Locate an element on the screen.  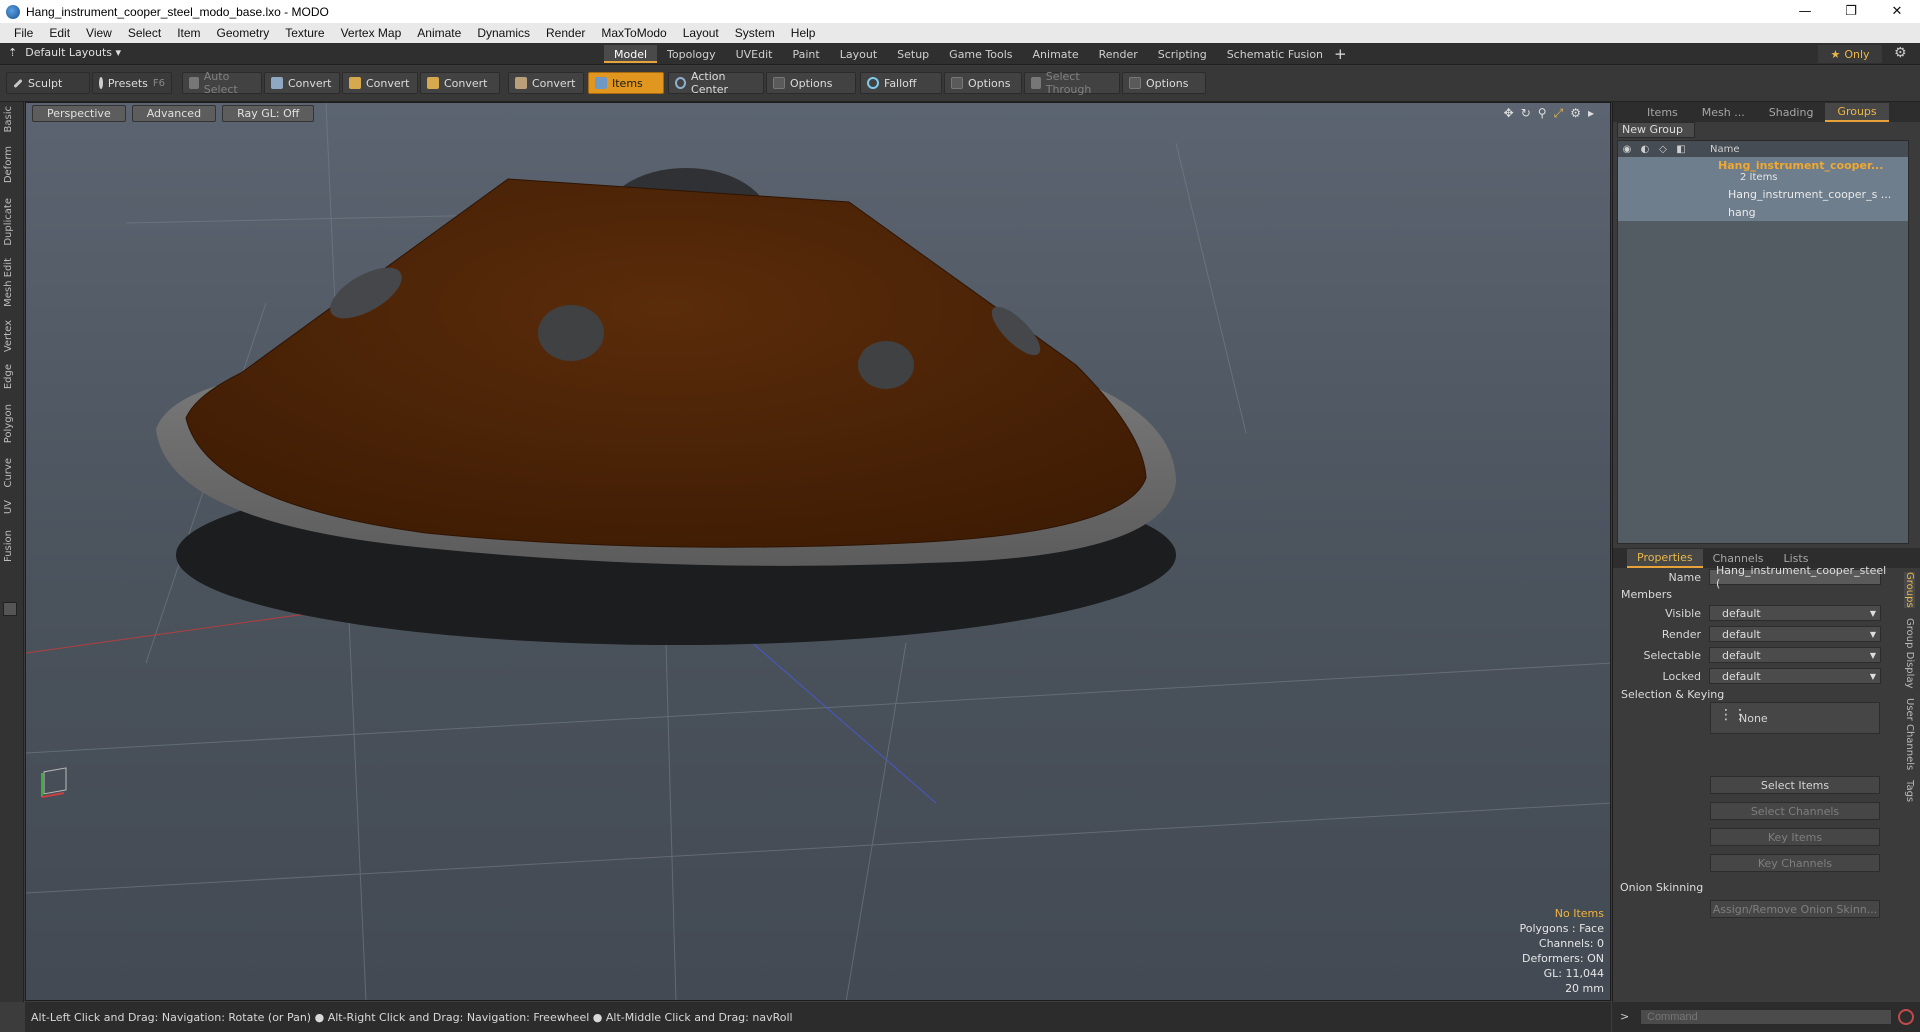
zoom-icon: ⚲ is located at coordinates (1542, 113).